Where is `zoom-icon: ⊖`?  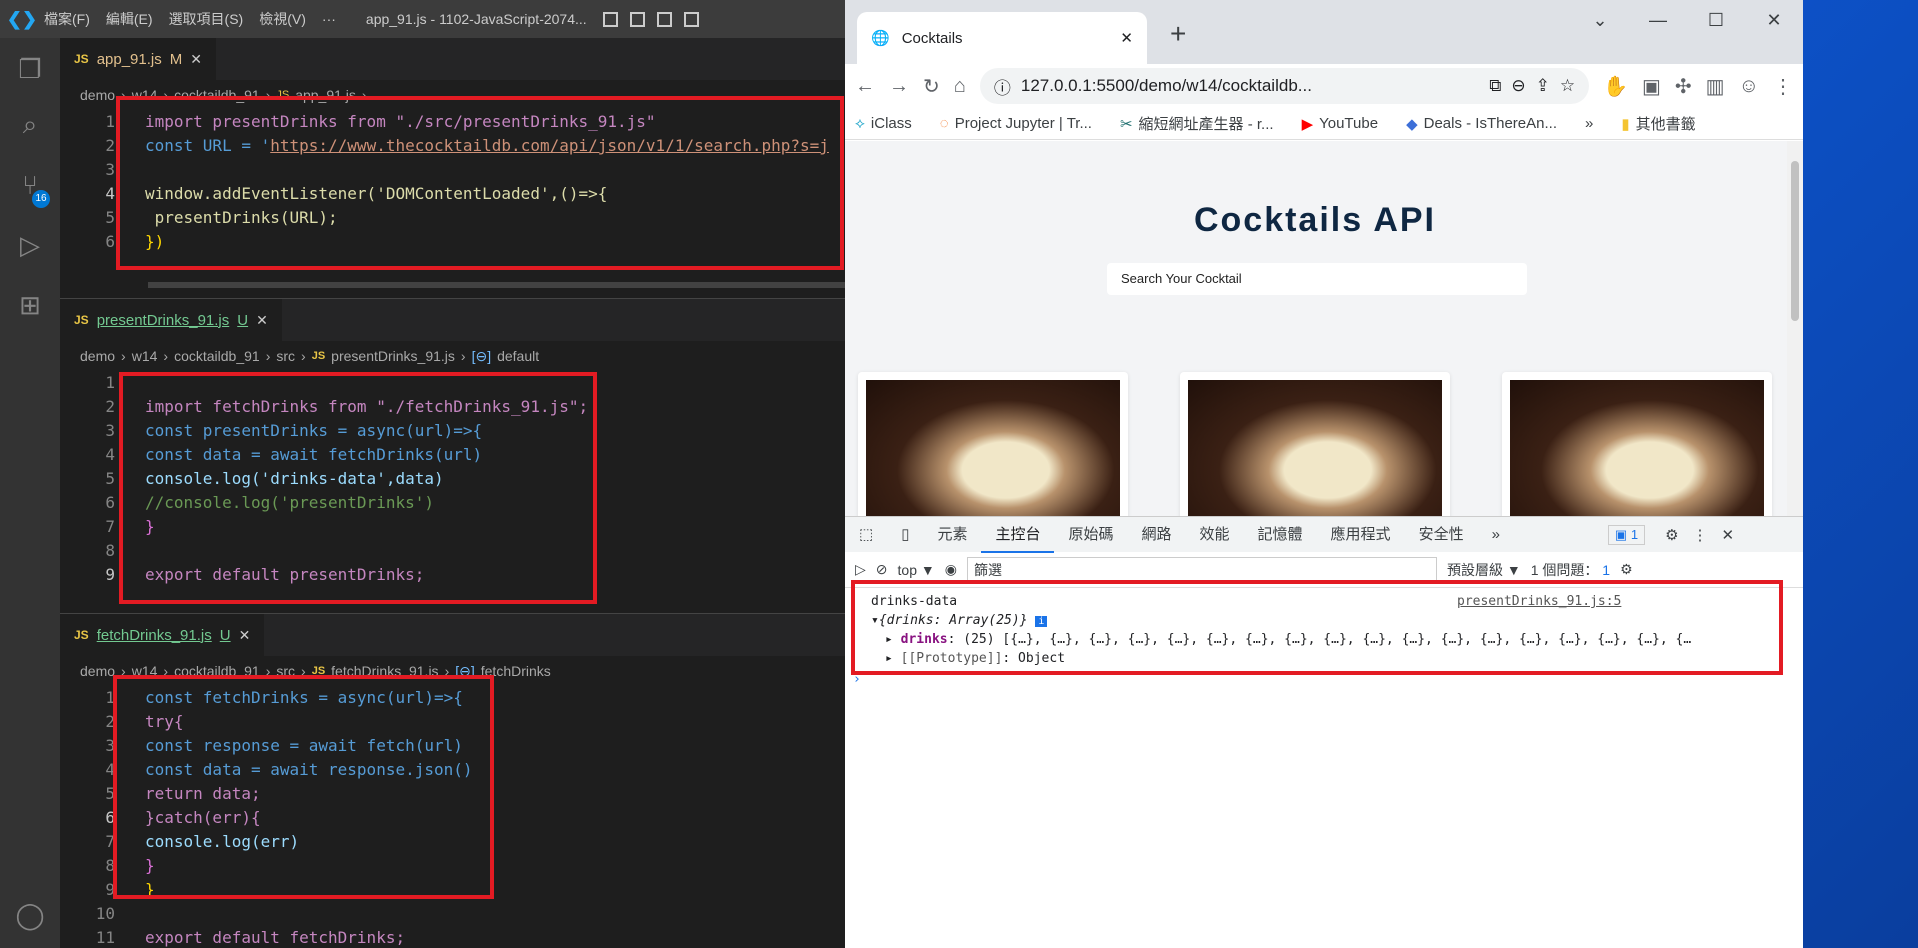
zoom-icon: ⊖ is located at coordinates (1518, 86).